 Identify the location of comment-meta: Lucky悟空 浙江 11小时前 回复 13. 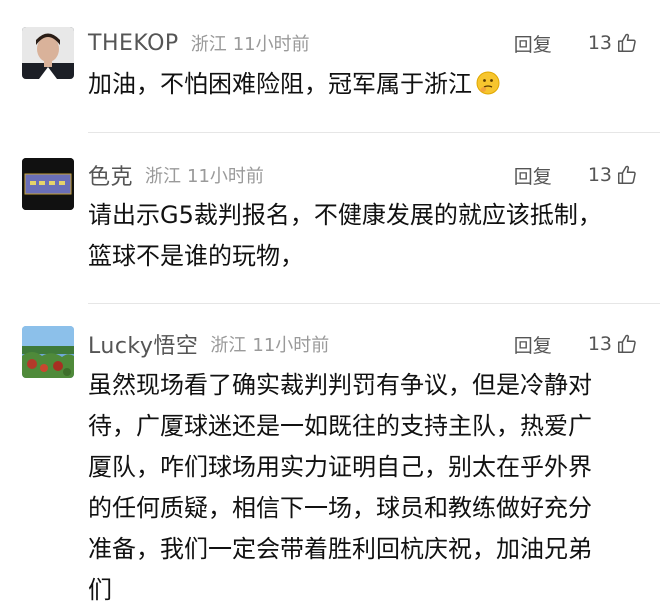
(363, 344).